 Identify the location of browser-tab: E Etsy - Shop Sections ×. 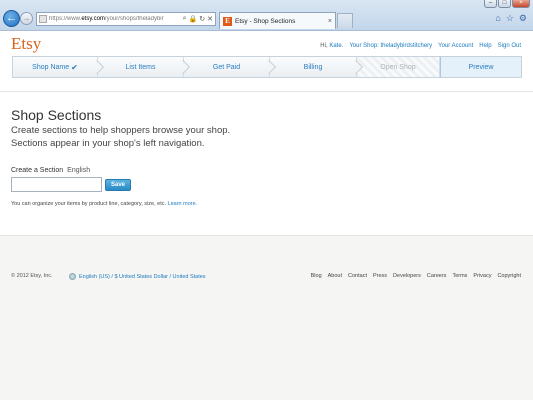
(277, 20).